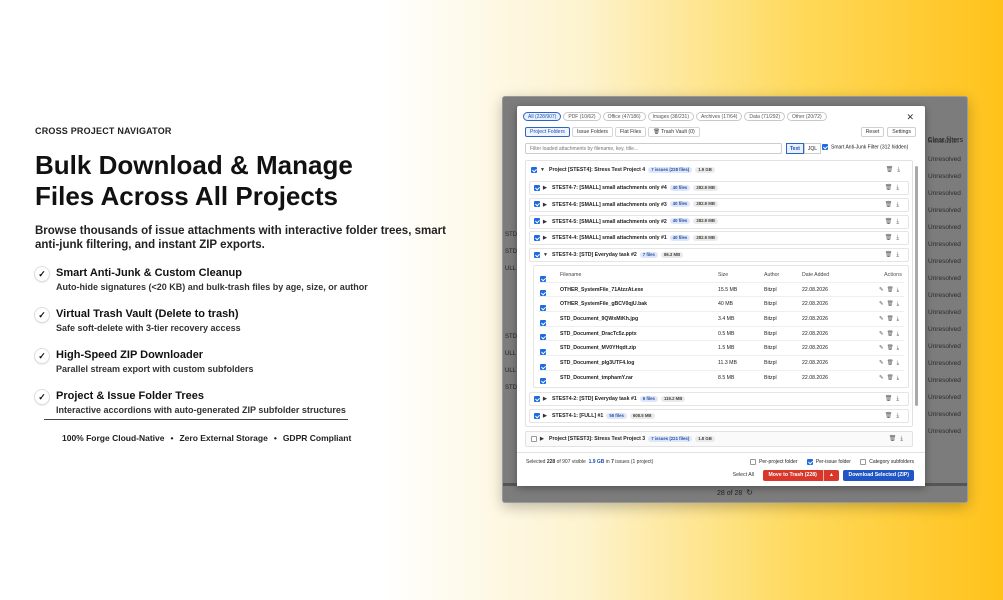 The width and height of the screenshot is (1003, 600). Describe the element at coordinates (801, 475) in the screenshot. I see `move-to-trash-button: Move to Trash (228) ▲` at that location.